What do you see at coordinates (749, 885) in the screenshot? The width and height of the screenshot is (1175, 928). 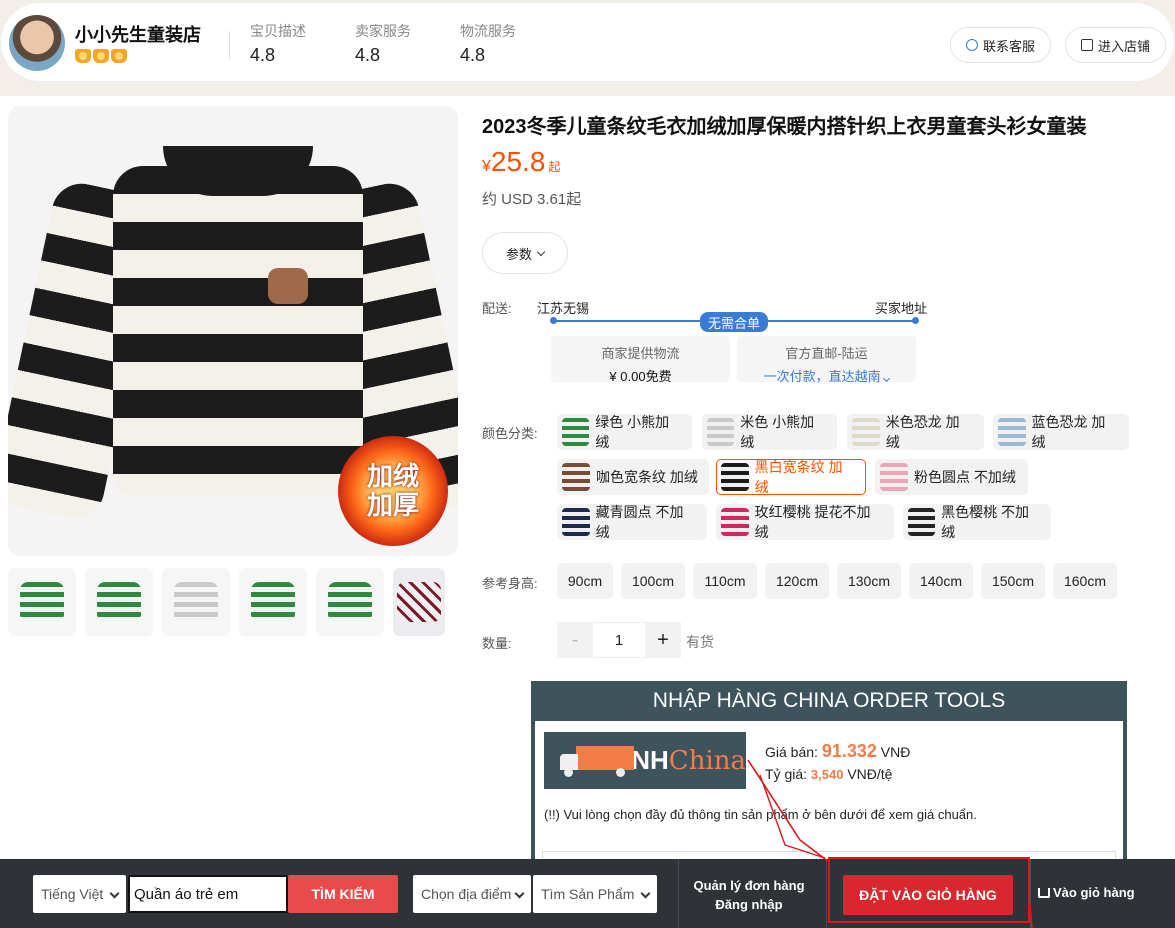 I see `order-management-link: Quản lý đơn hàng` at bounding box center [749, 885].